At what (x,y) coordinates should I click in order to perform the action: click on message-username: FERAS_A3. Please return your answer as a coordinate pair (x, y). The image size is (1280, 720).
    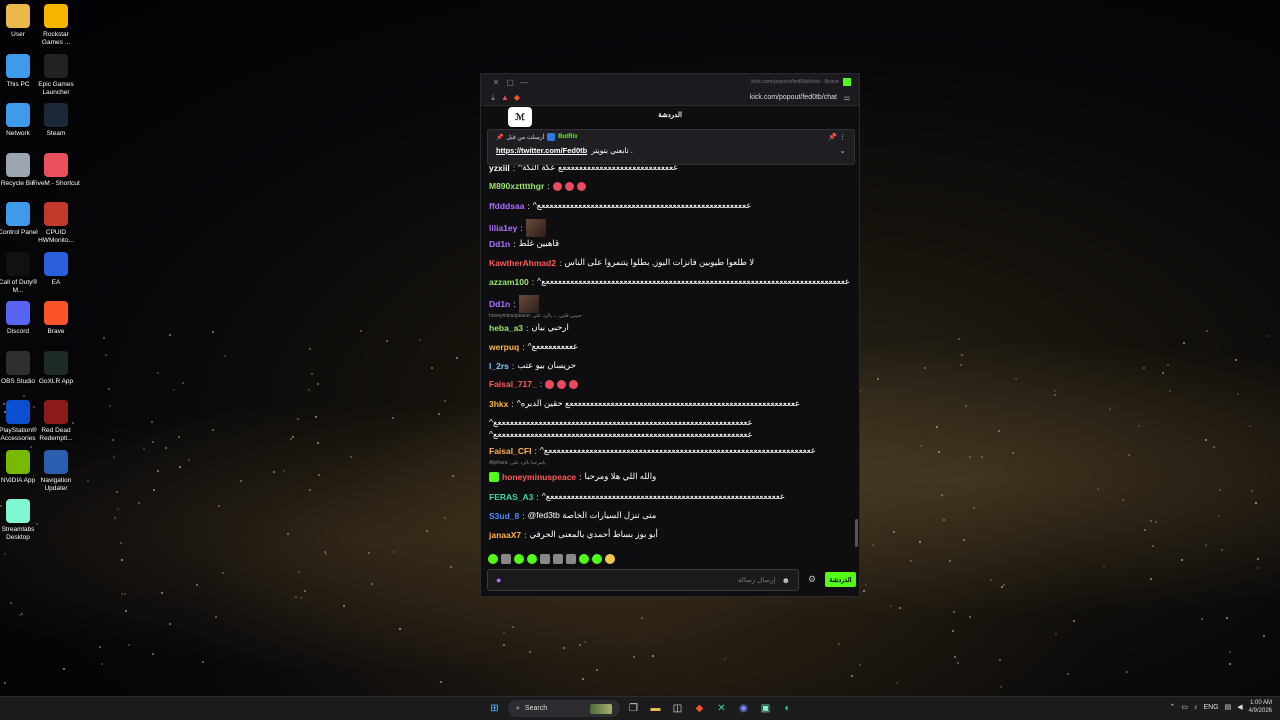
    Looking at the image, I should click on (511, 497).